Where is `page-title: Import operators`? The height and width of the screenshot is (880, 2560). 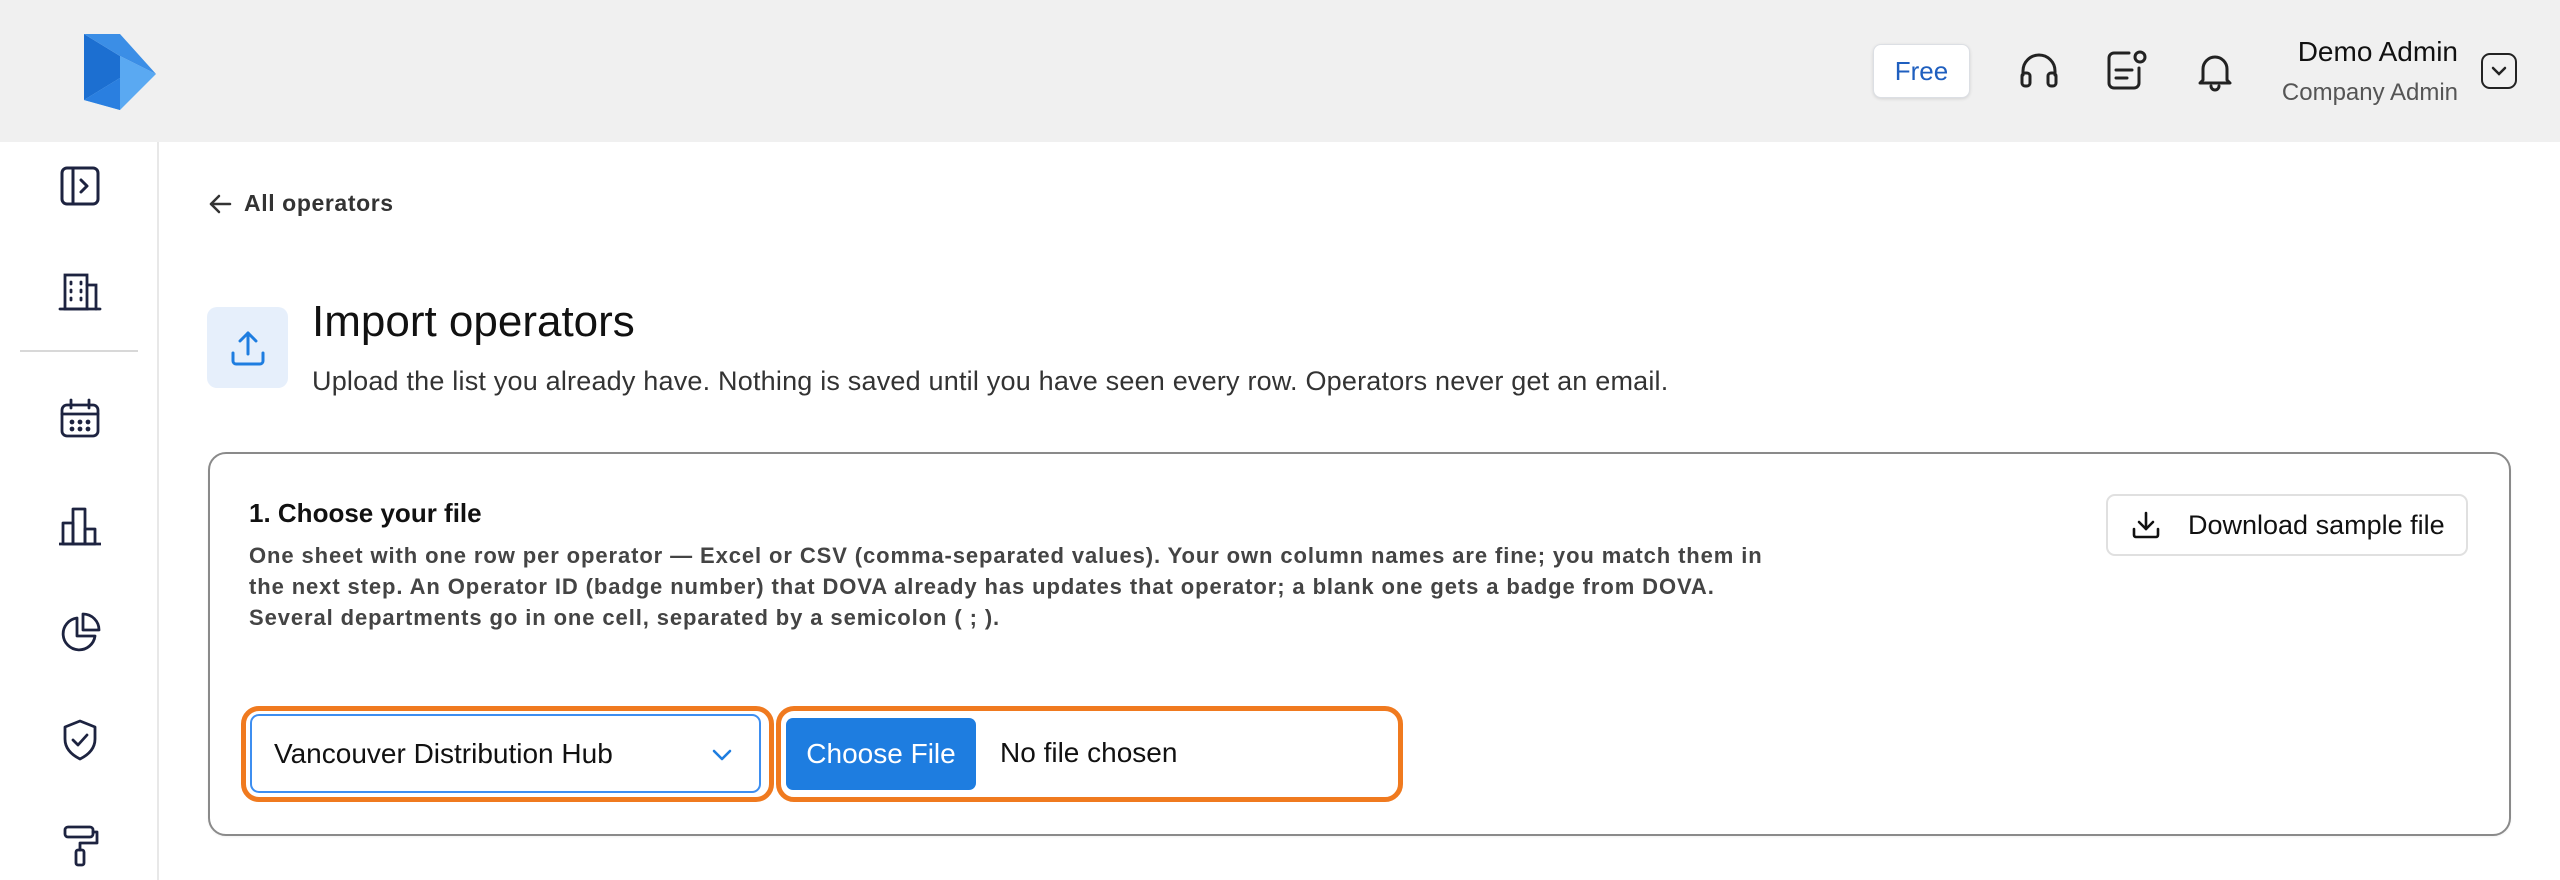 page-title: Import operators is located at coordinates (473, 321).